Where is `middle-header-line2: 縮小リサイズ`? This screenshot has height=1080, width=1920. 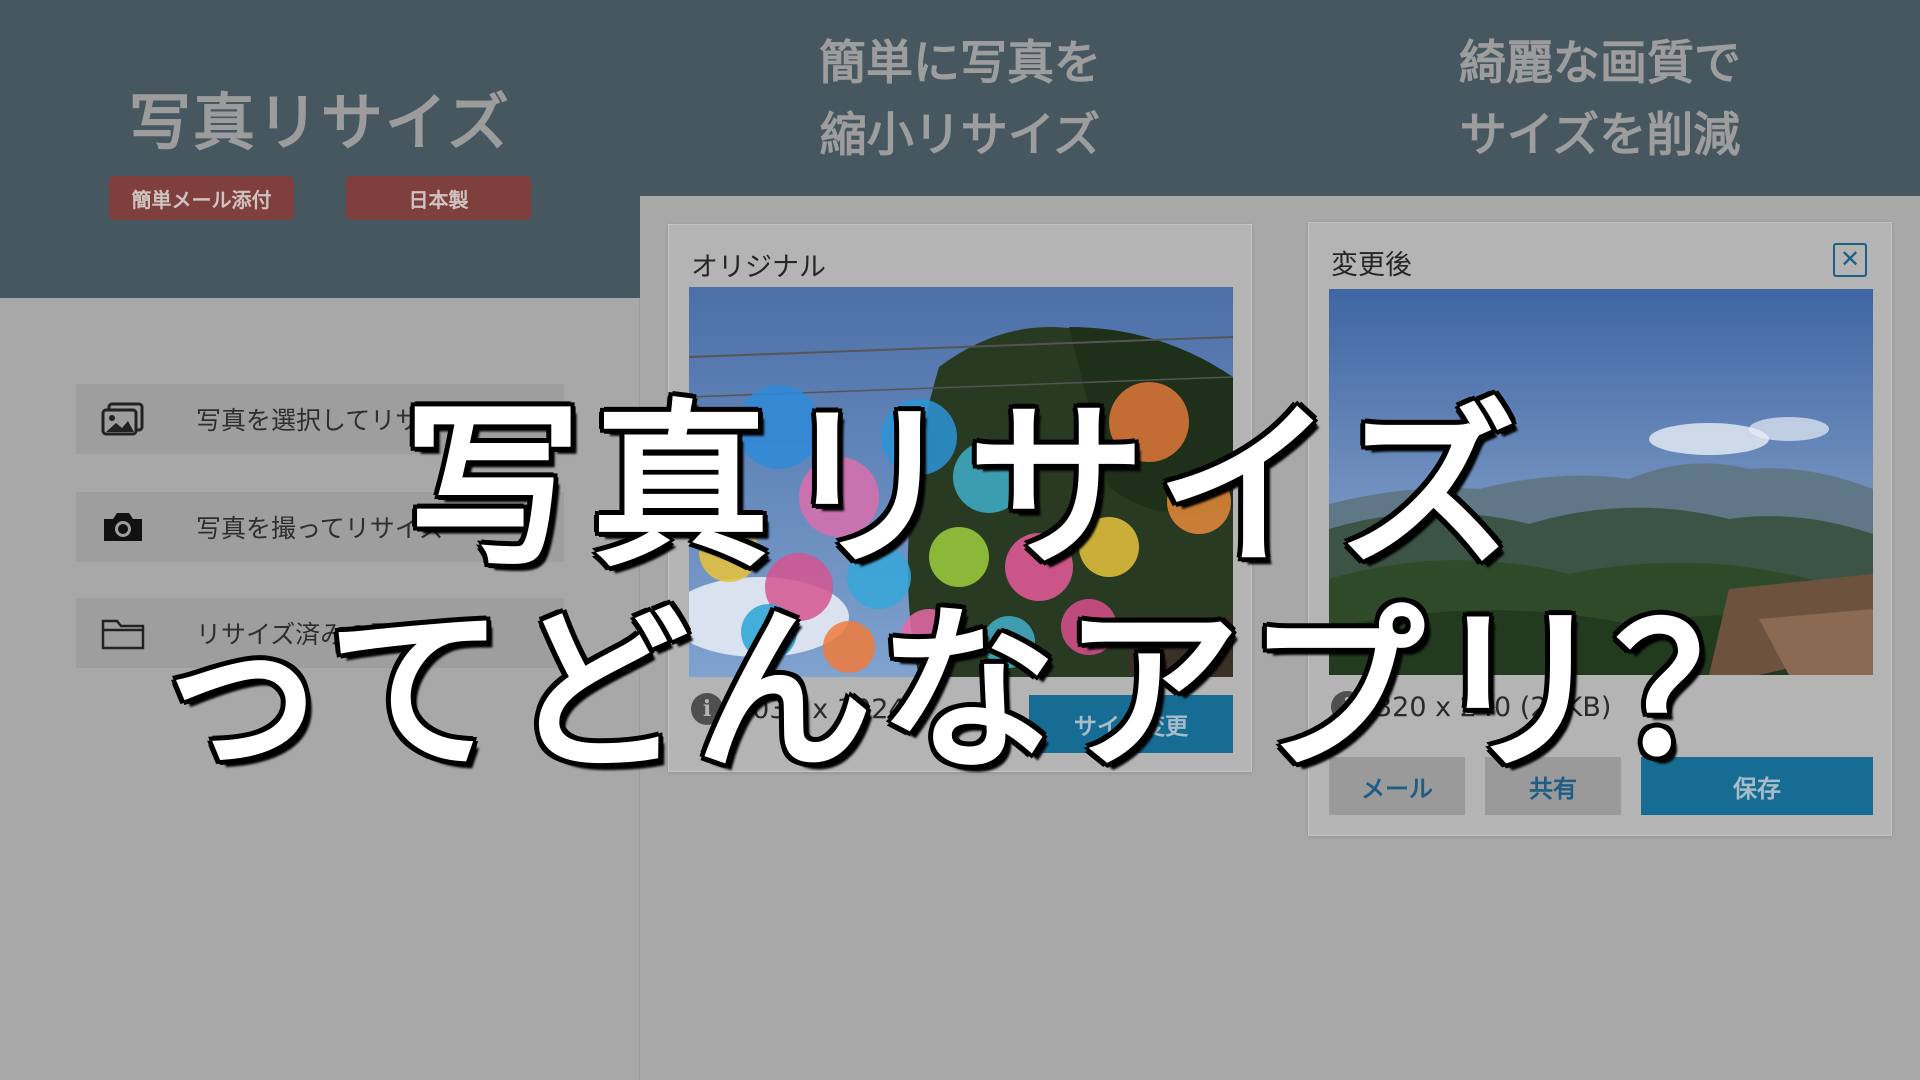 middle-header-line2: 縮小リサイズ is located at coordinates (960, 135).